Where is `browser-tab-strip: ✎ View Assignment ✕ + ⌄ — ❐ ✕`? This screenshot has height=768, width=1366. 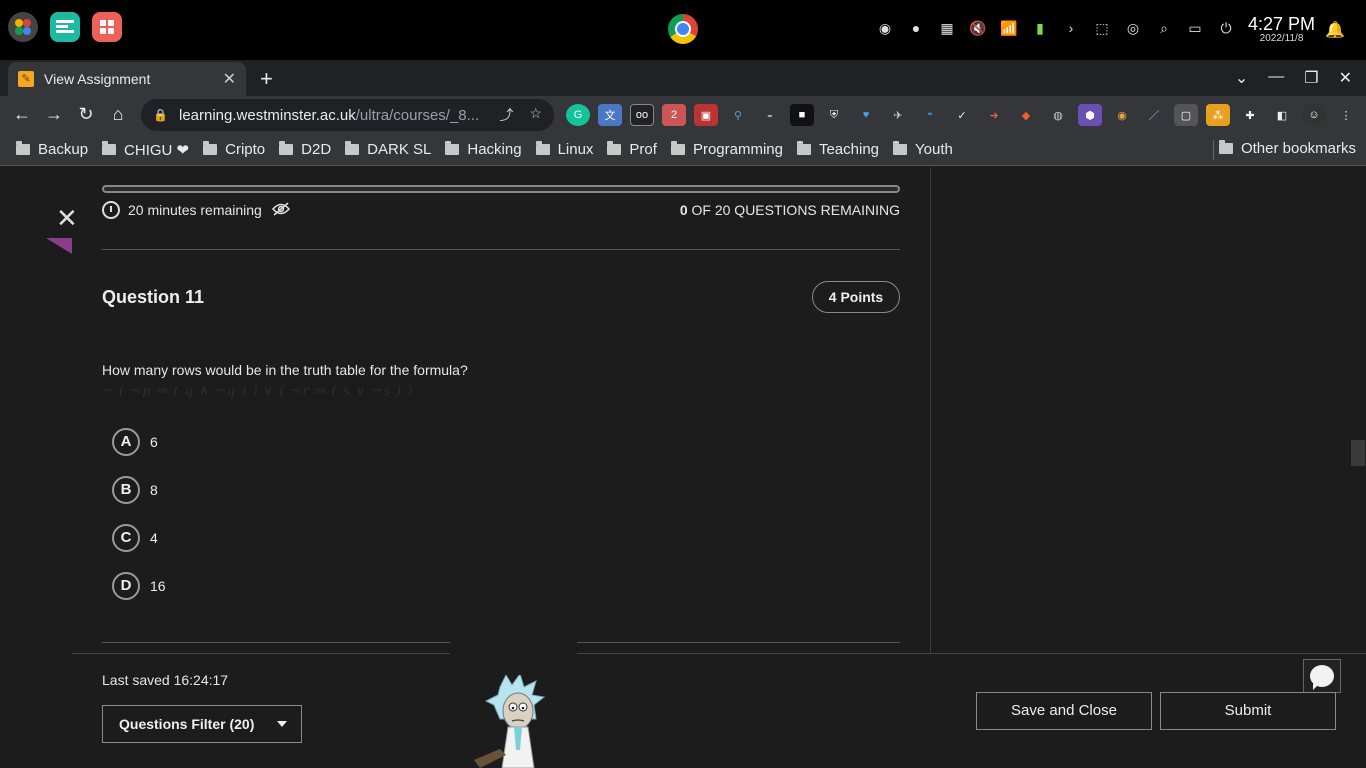
browser-tab-strip: ✎ View Assignment ✕ + ⌄ — ❐ ✕ is located at coordinates (683, 78).